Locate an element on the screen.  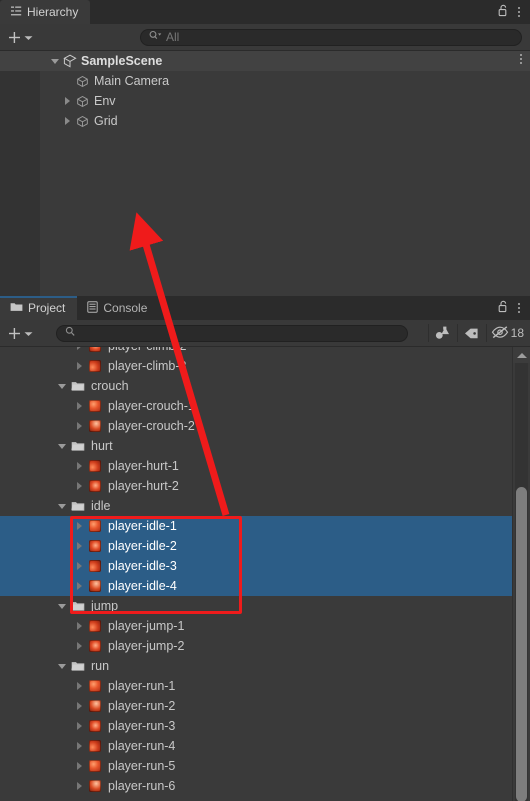
project-folder-row: crouch is located at coordinates (265, 386).